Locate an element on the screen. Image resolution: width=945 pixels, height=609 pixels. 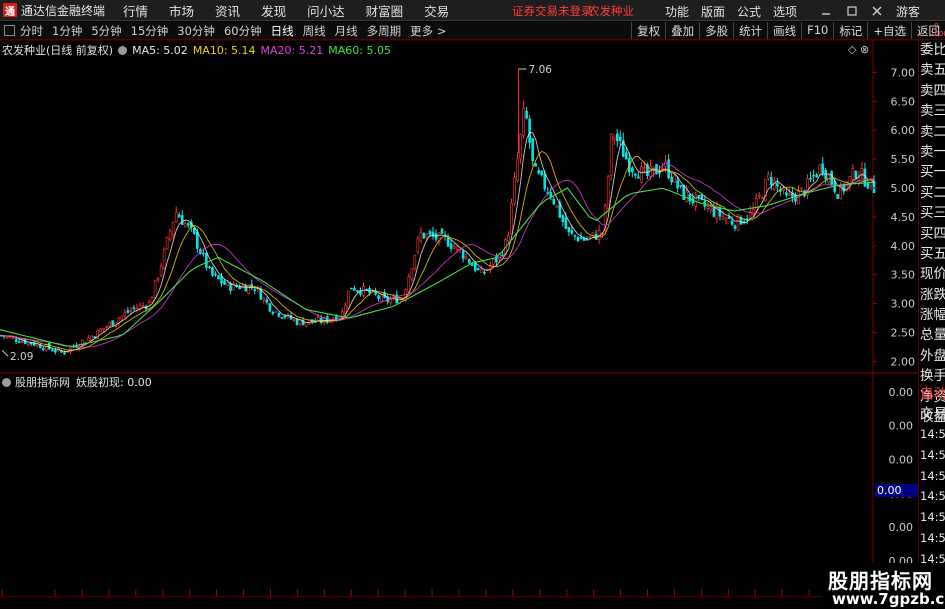
menu-wealth: 财富圈 is located at coordinates (385, 10).